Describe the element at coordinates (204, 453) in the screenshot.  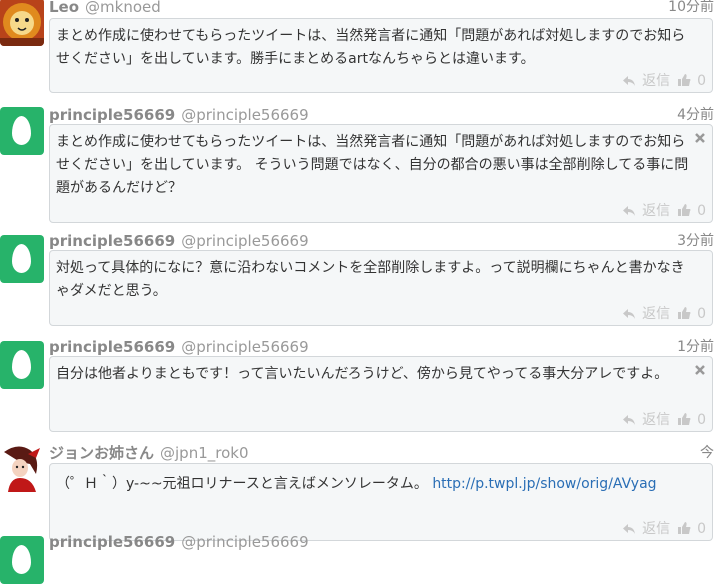
I see `user-handle: @jpn1_rok0` at that location.